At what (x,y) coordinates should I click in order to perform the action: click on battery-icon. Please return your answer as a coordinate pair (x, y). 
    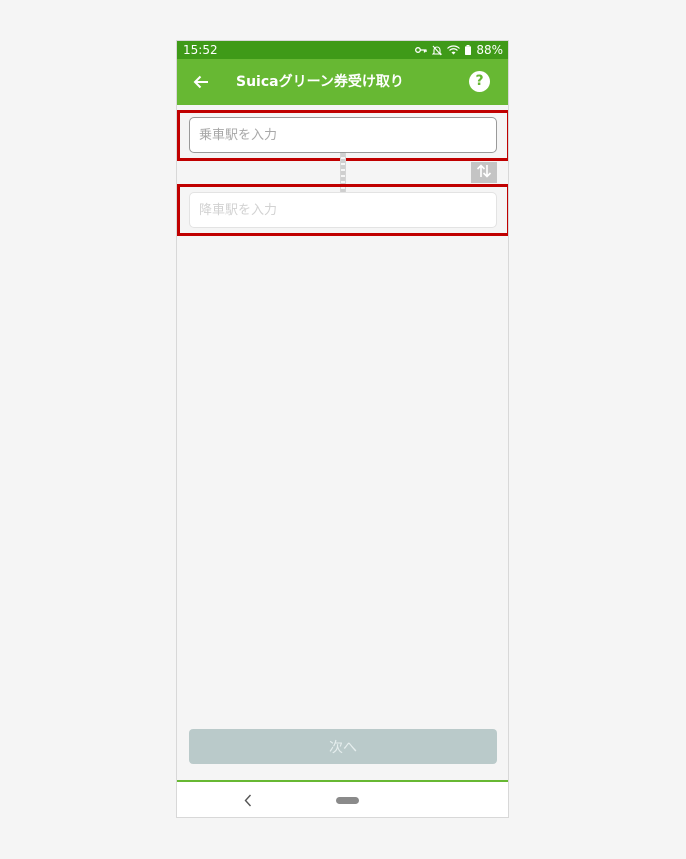
    Looking at the image, I should click on (468, 50).